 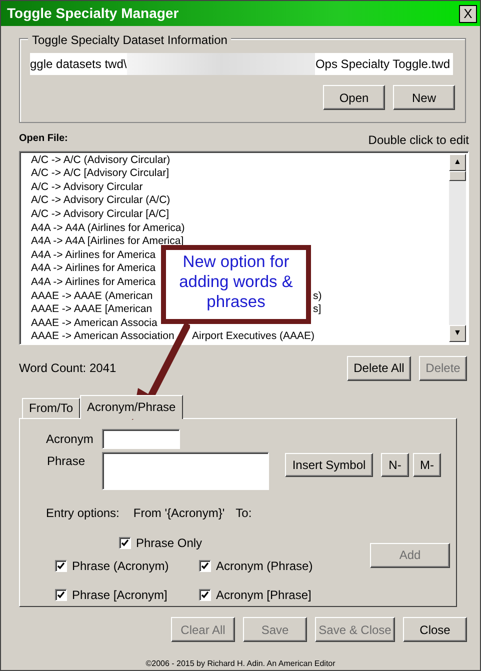 What do you see at coordinates (244, 513) in the screenshot?
I see `to-label: To:` at bounding box center [244, 513].